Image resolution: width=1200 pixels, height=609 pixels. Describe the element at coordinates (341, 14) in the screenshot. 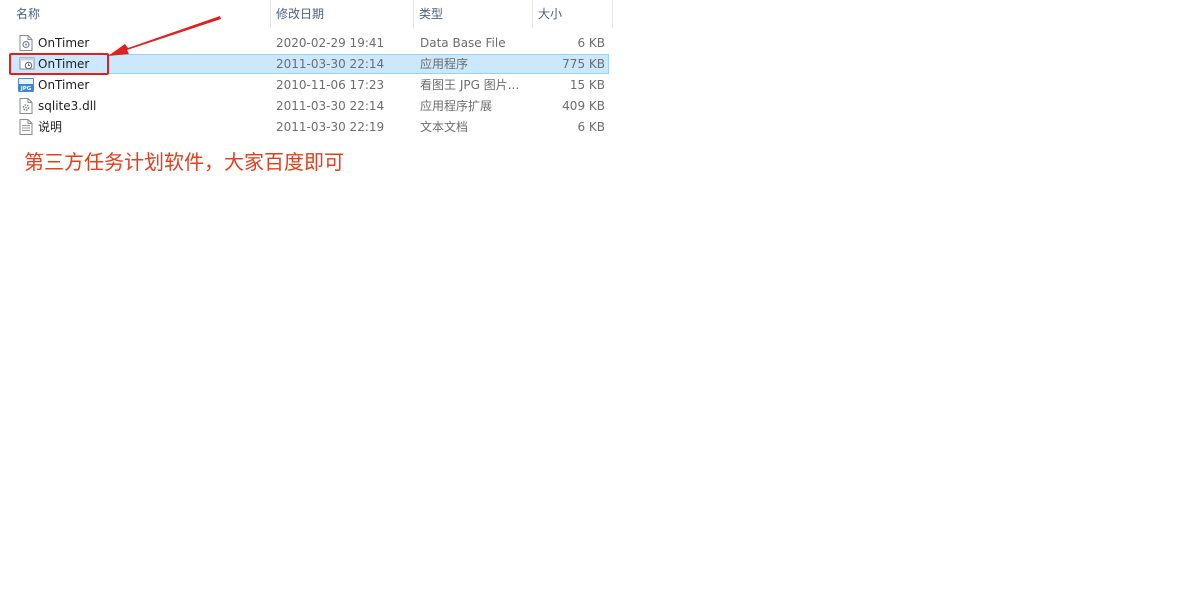

I see `column-header-date: 修改日期` at that location.